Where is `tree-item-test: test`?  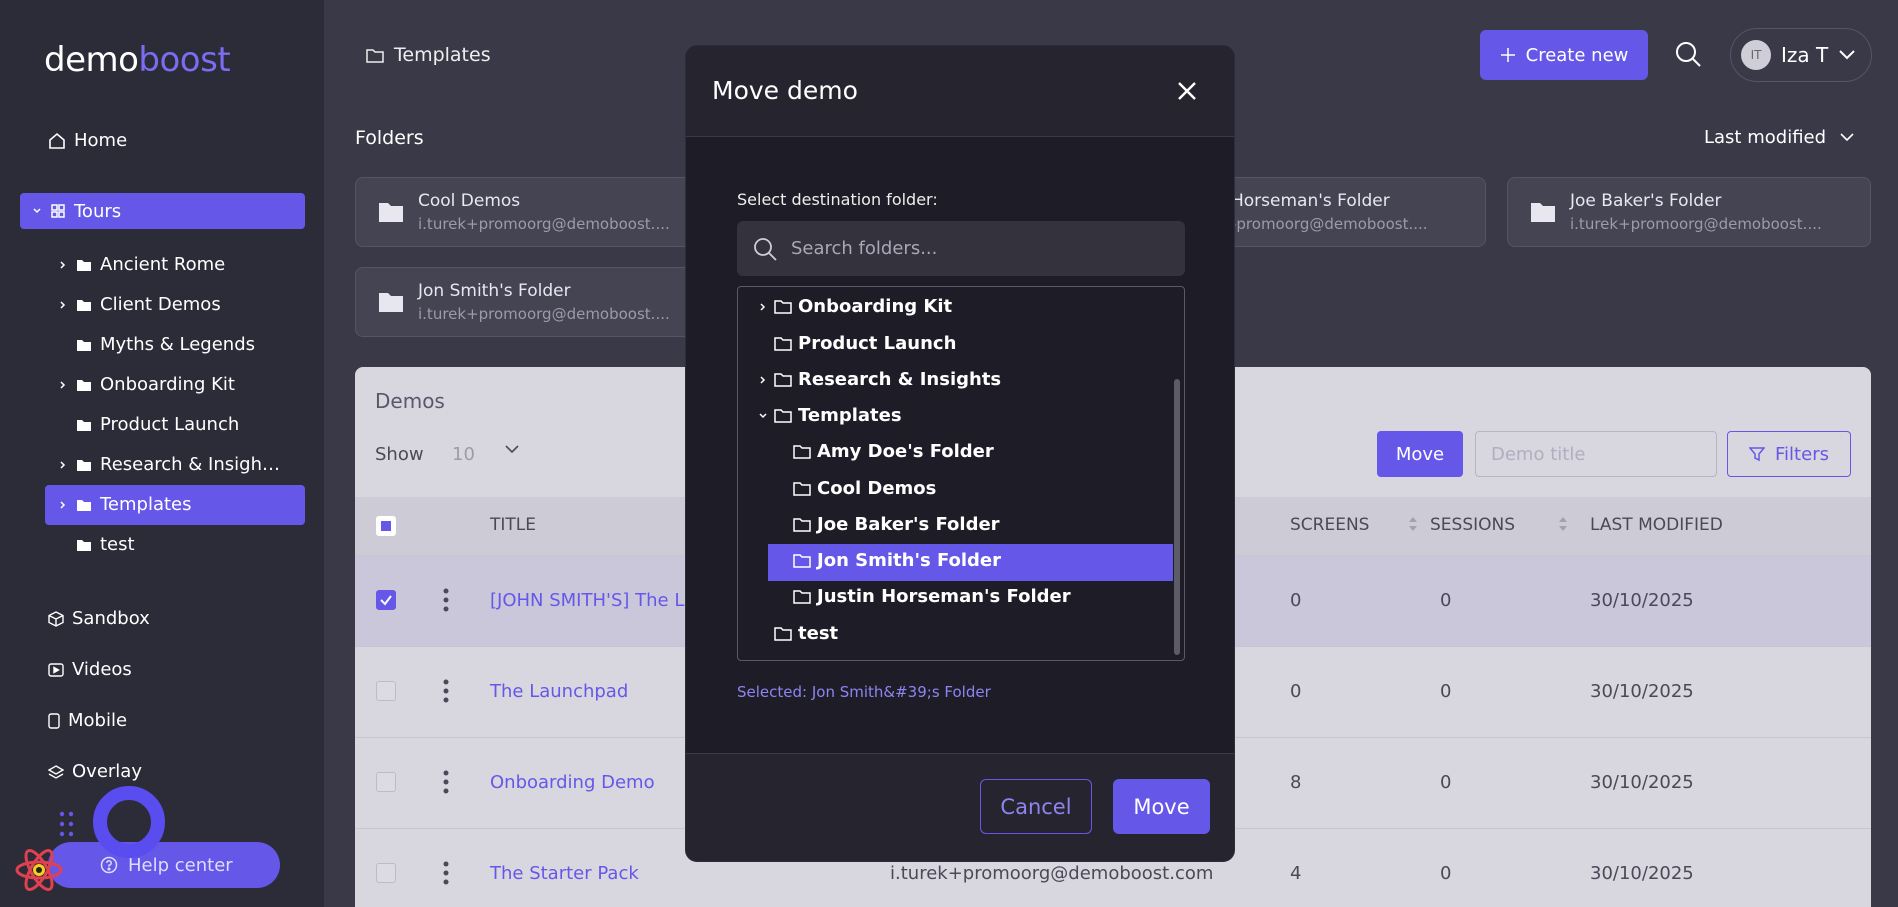 tree-item-test: test is located at coordinates (105, 544).